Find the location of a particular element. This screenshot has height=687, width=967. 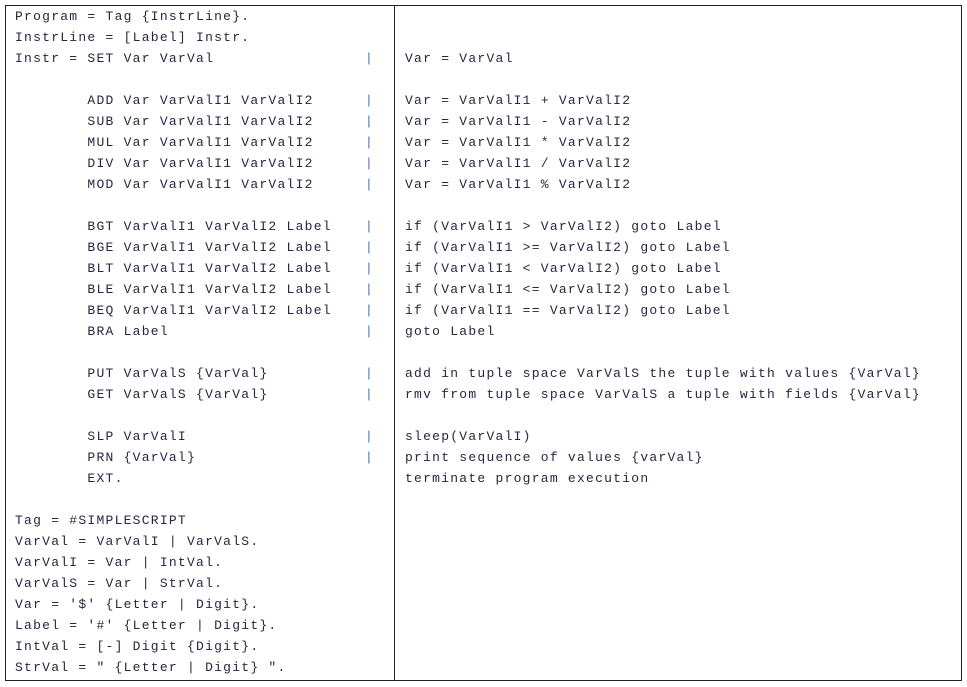

semantics-description: Var = VarValI1 + VarValI2 is located at coordinates (518, 100).